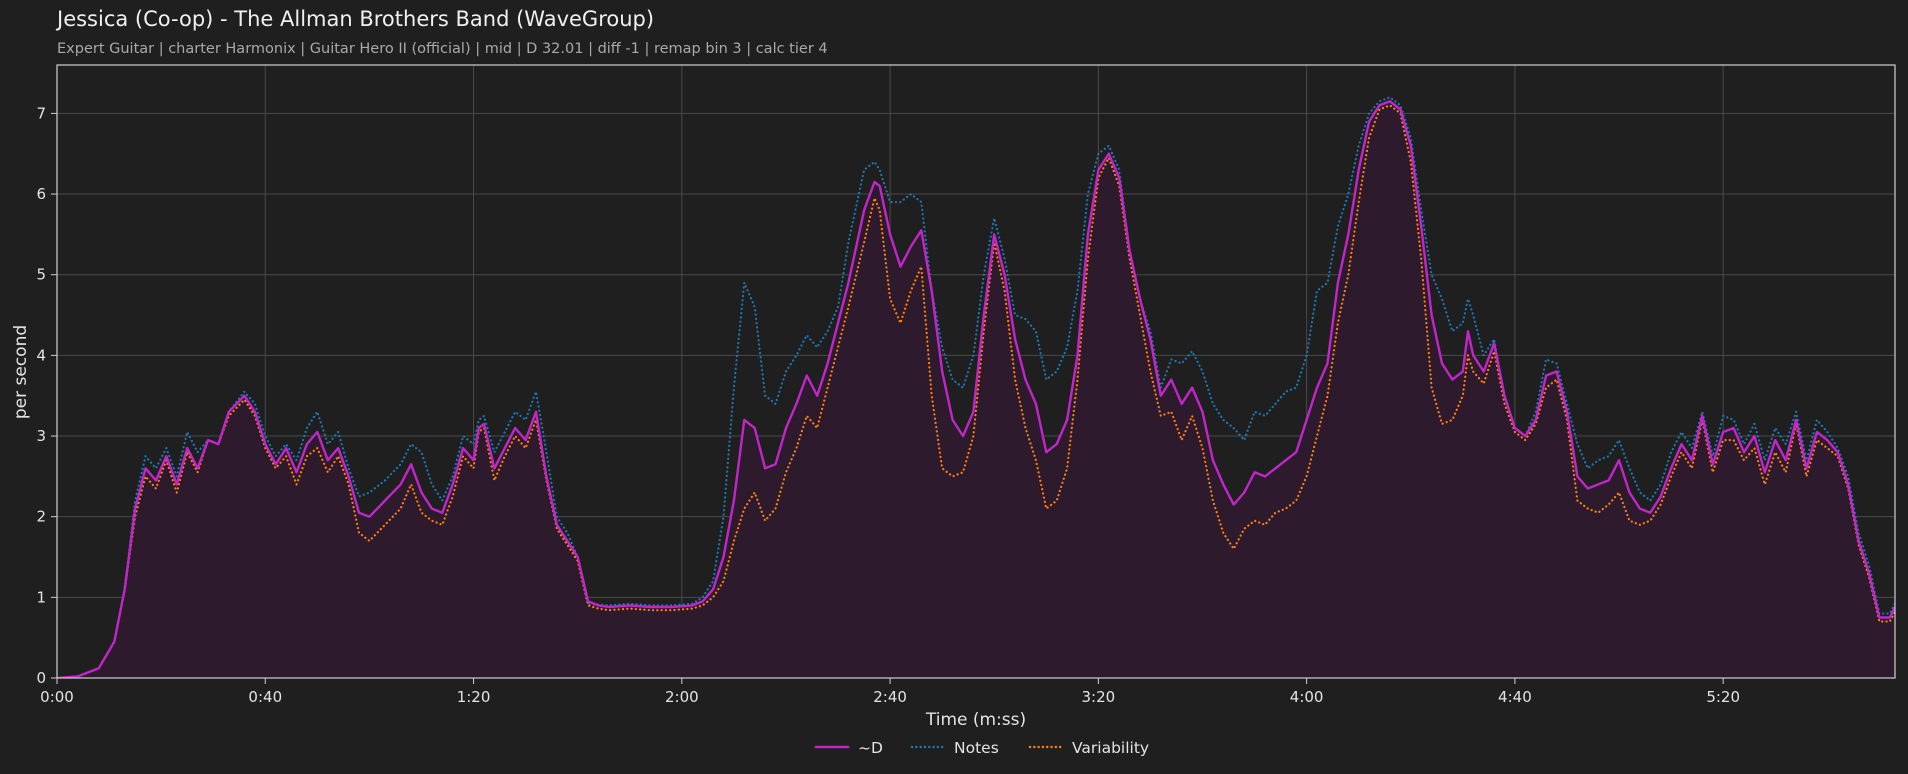  I want to click on legend-item: Variability, so click(1088, 748).